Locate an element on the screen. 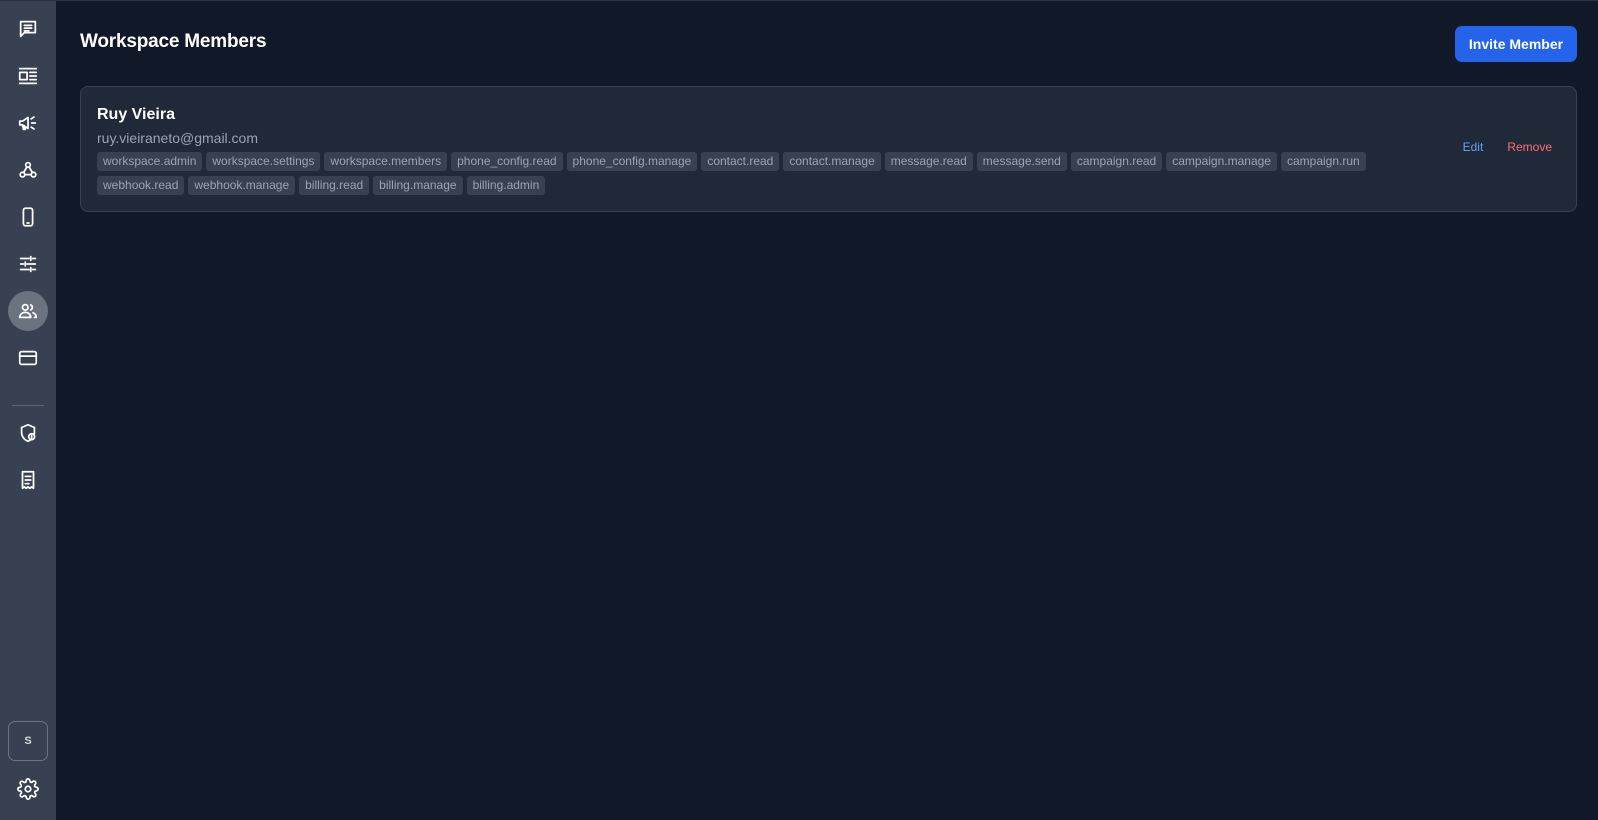 This screenshot has width=1598, height=820. member-actions: Edit Remove is located at coordinates (1507, 147).